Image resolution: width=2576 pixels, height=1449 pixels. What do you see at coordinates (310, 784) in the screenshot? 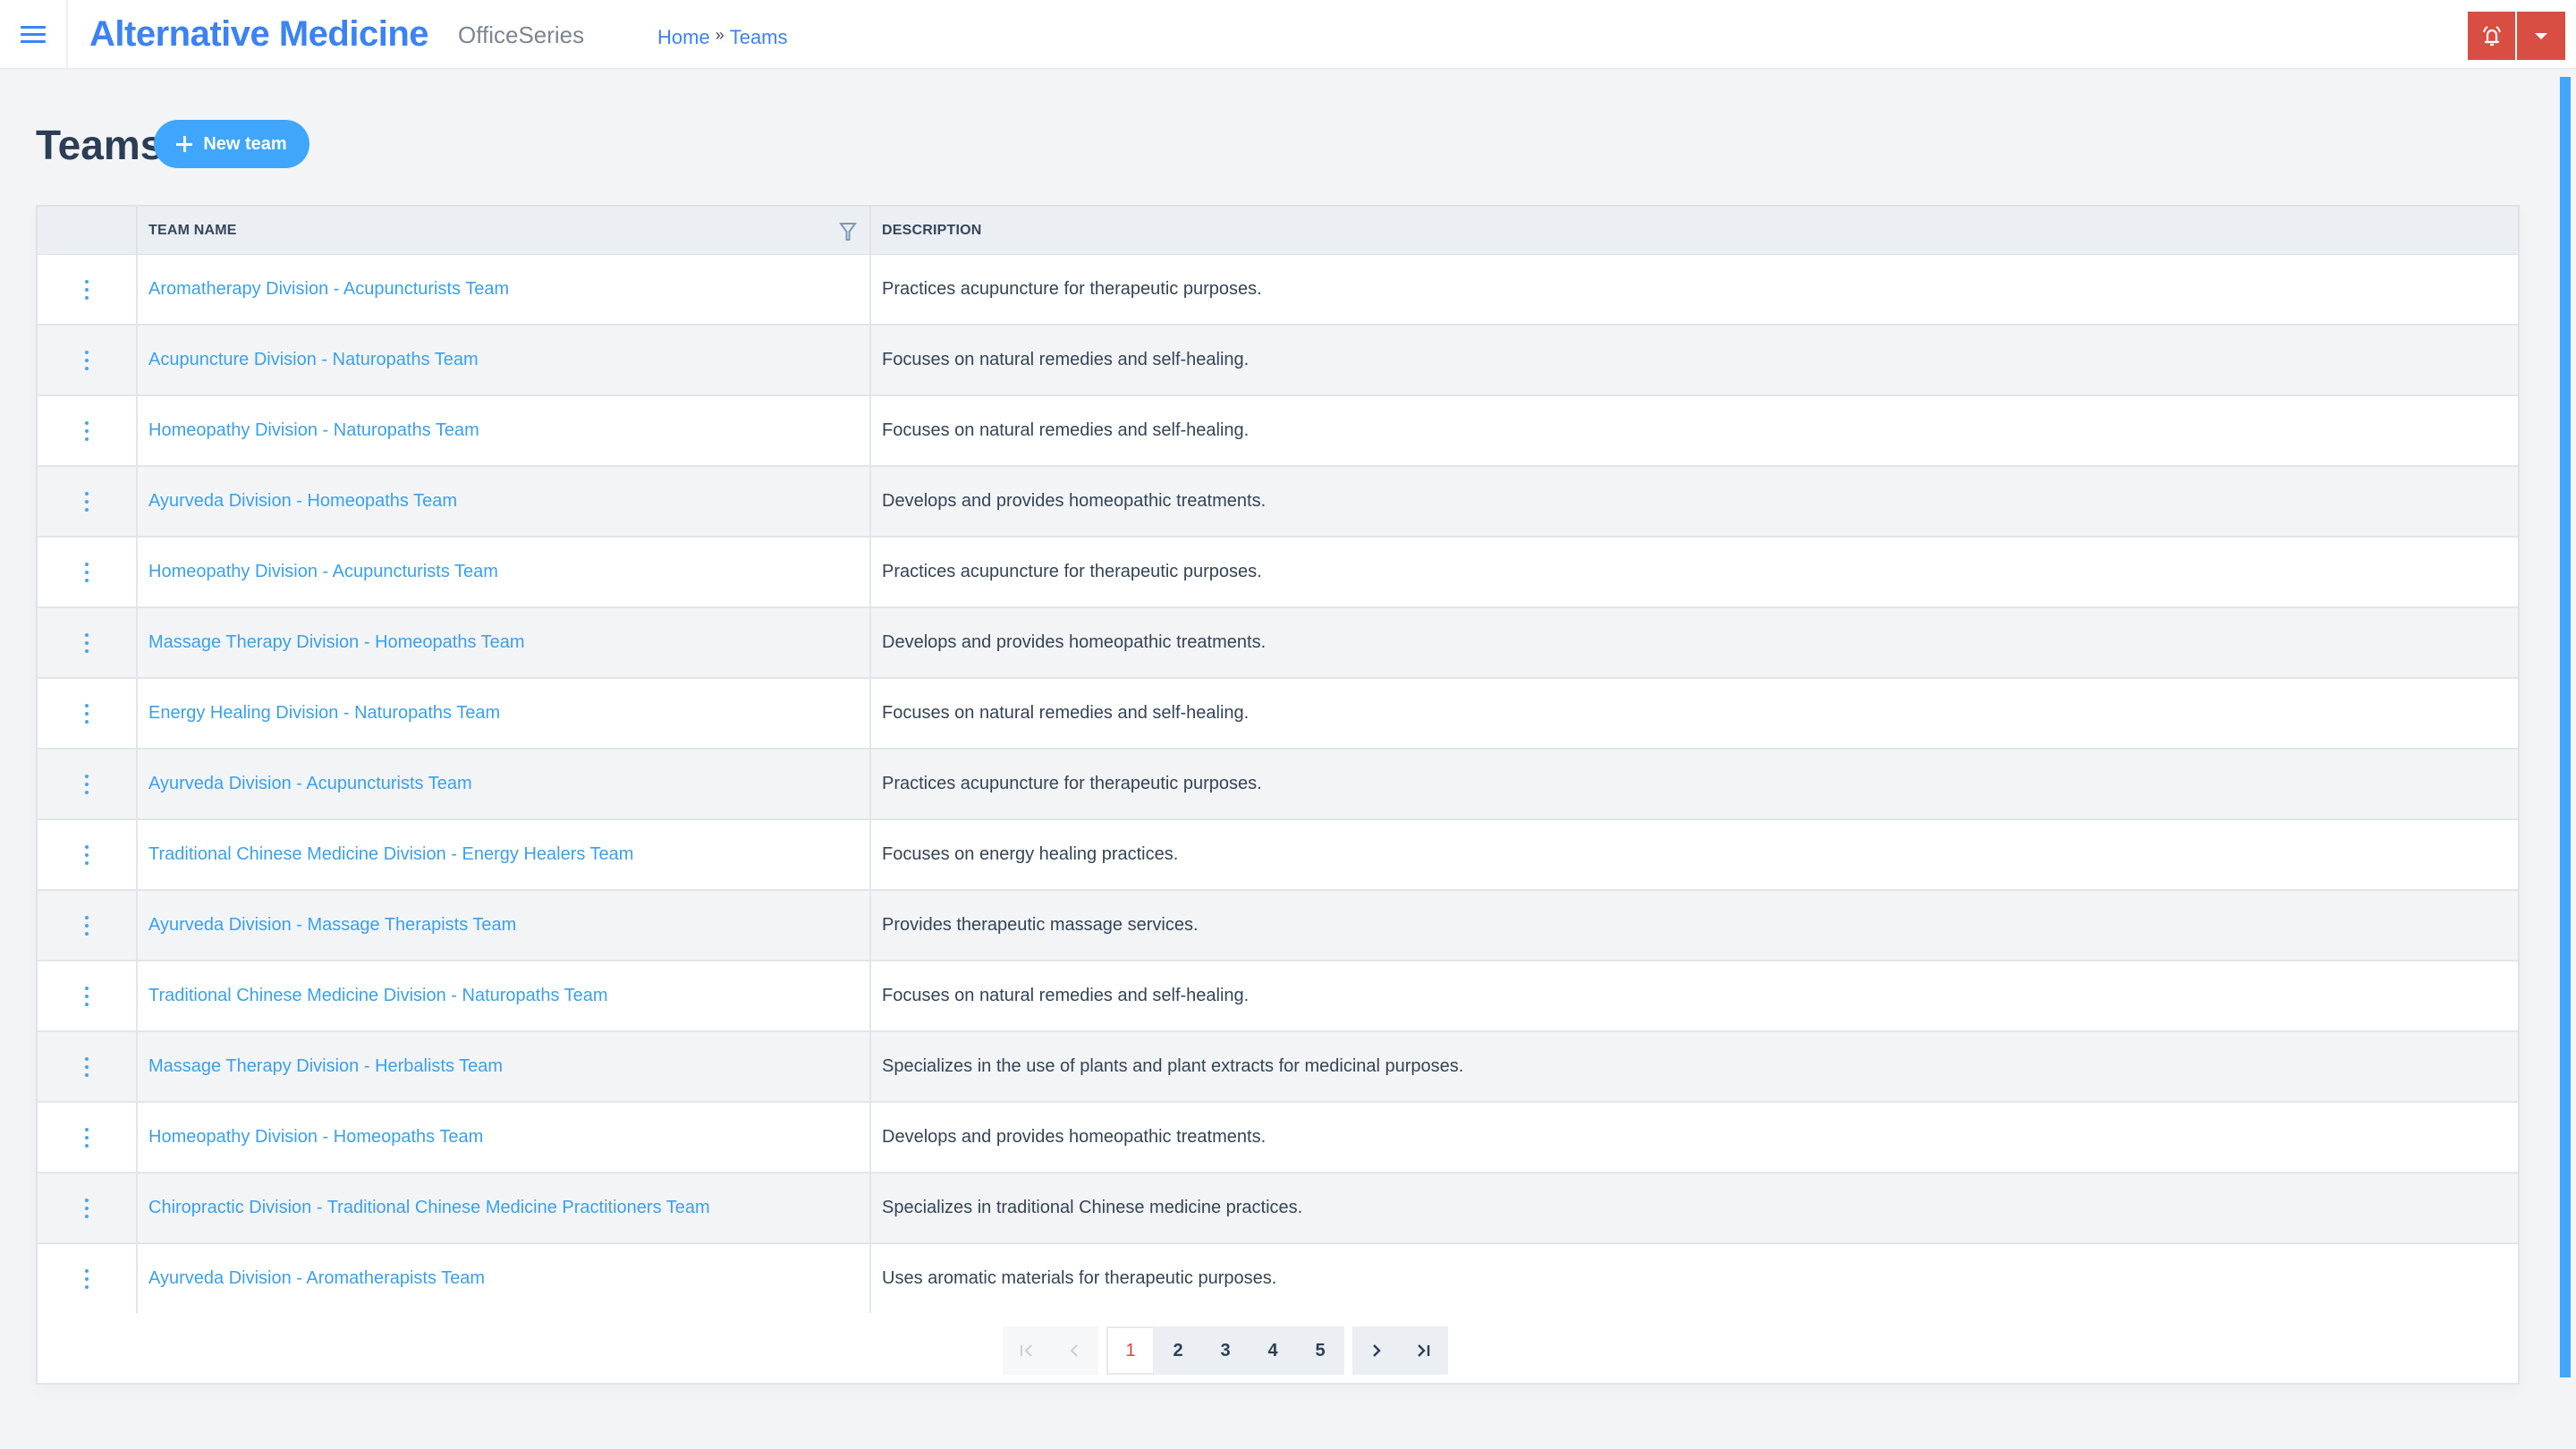
I see `team-name-link: Ayurveda Division - Acupuncturists Team` at bounding box center [310, 784].